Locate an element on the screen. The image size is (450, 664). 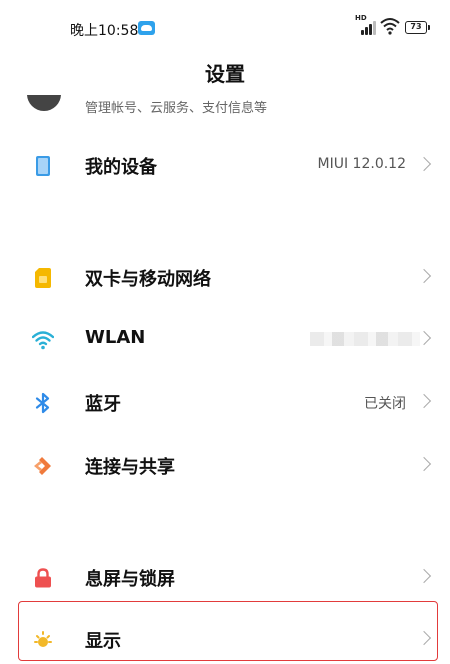
status-bar: 晚上10:58 HD 73 is located at coordinates (225, 28).